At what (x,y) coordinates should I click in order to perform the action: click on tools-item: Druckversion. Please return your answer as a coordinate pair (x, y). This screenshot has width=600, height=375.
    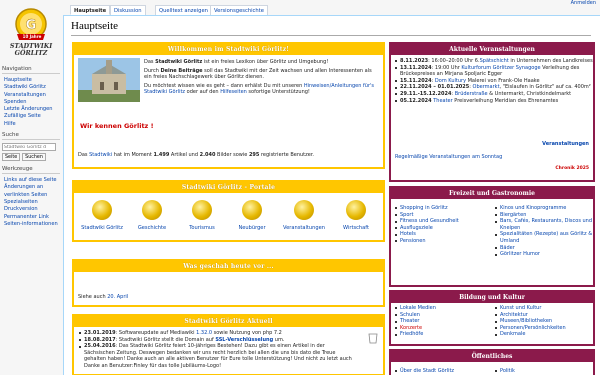
    Looking at the image, I should click on (31, 209).